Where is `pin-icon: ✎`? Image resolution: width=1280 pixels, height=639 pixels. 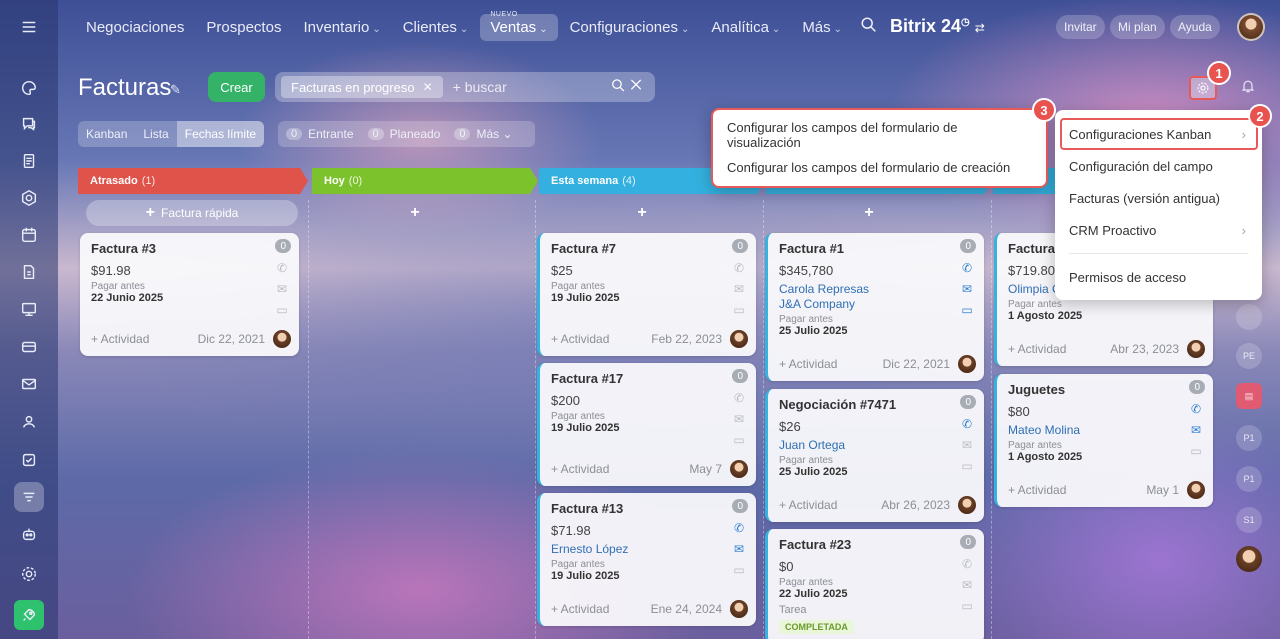
pin-icon: ✎ is located at coordinates (175, 90).